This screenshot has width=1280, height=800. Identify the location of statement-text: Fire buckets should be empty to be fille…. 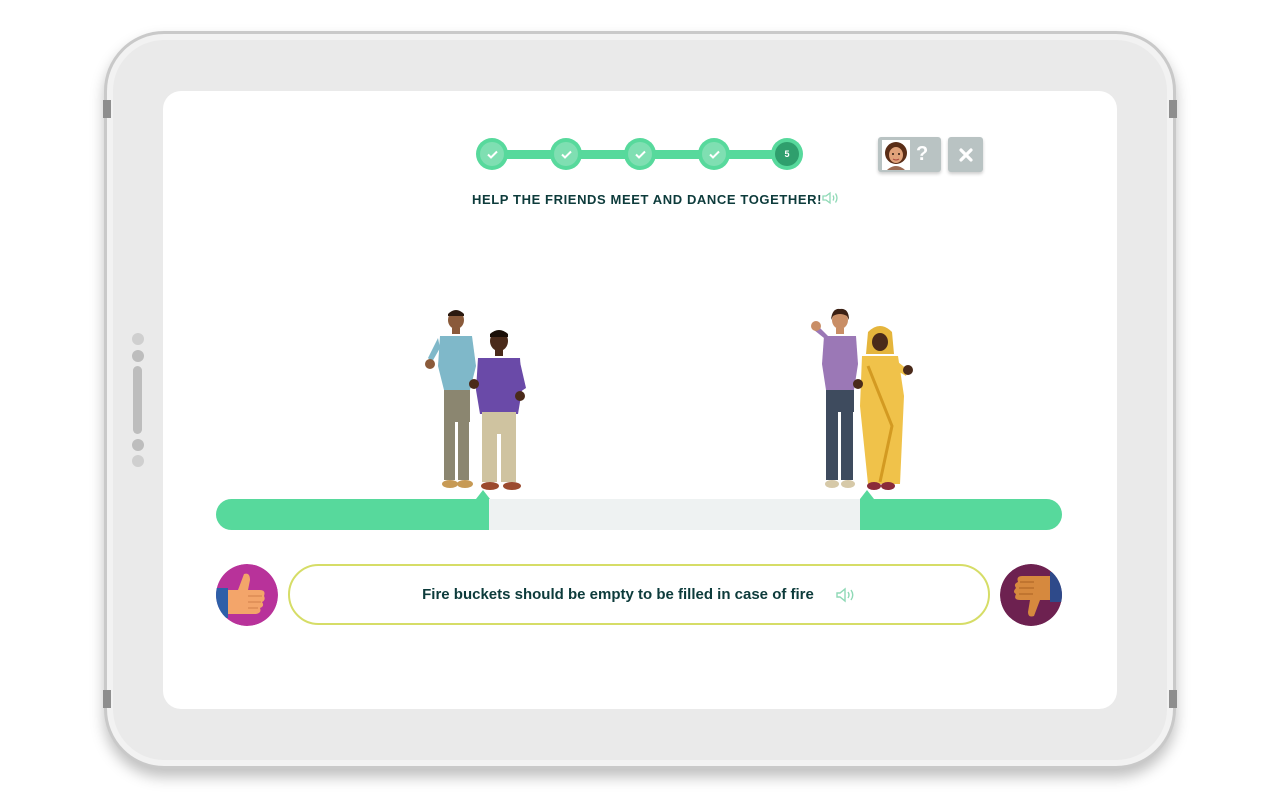
(618, 594).